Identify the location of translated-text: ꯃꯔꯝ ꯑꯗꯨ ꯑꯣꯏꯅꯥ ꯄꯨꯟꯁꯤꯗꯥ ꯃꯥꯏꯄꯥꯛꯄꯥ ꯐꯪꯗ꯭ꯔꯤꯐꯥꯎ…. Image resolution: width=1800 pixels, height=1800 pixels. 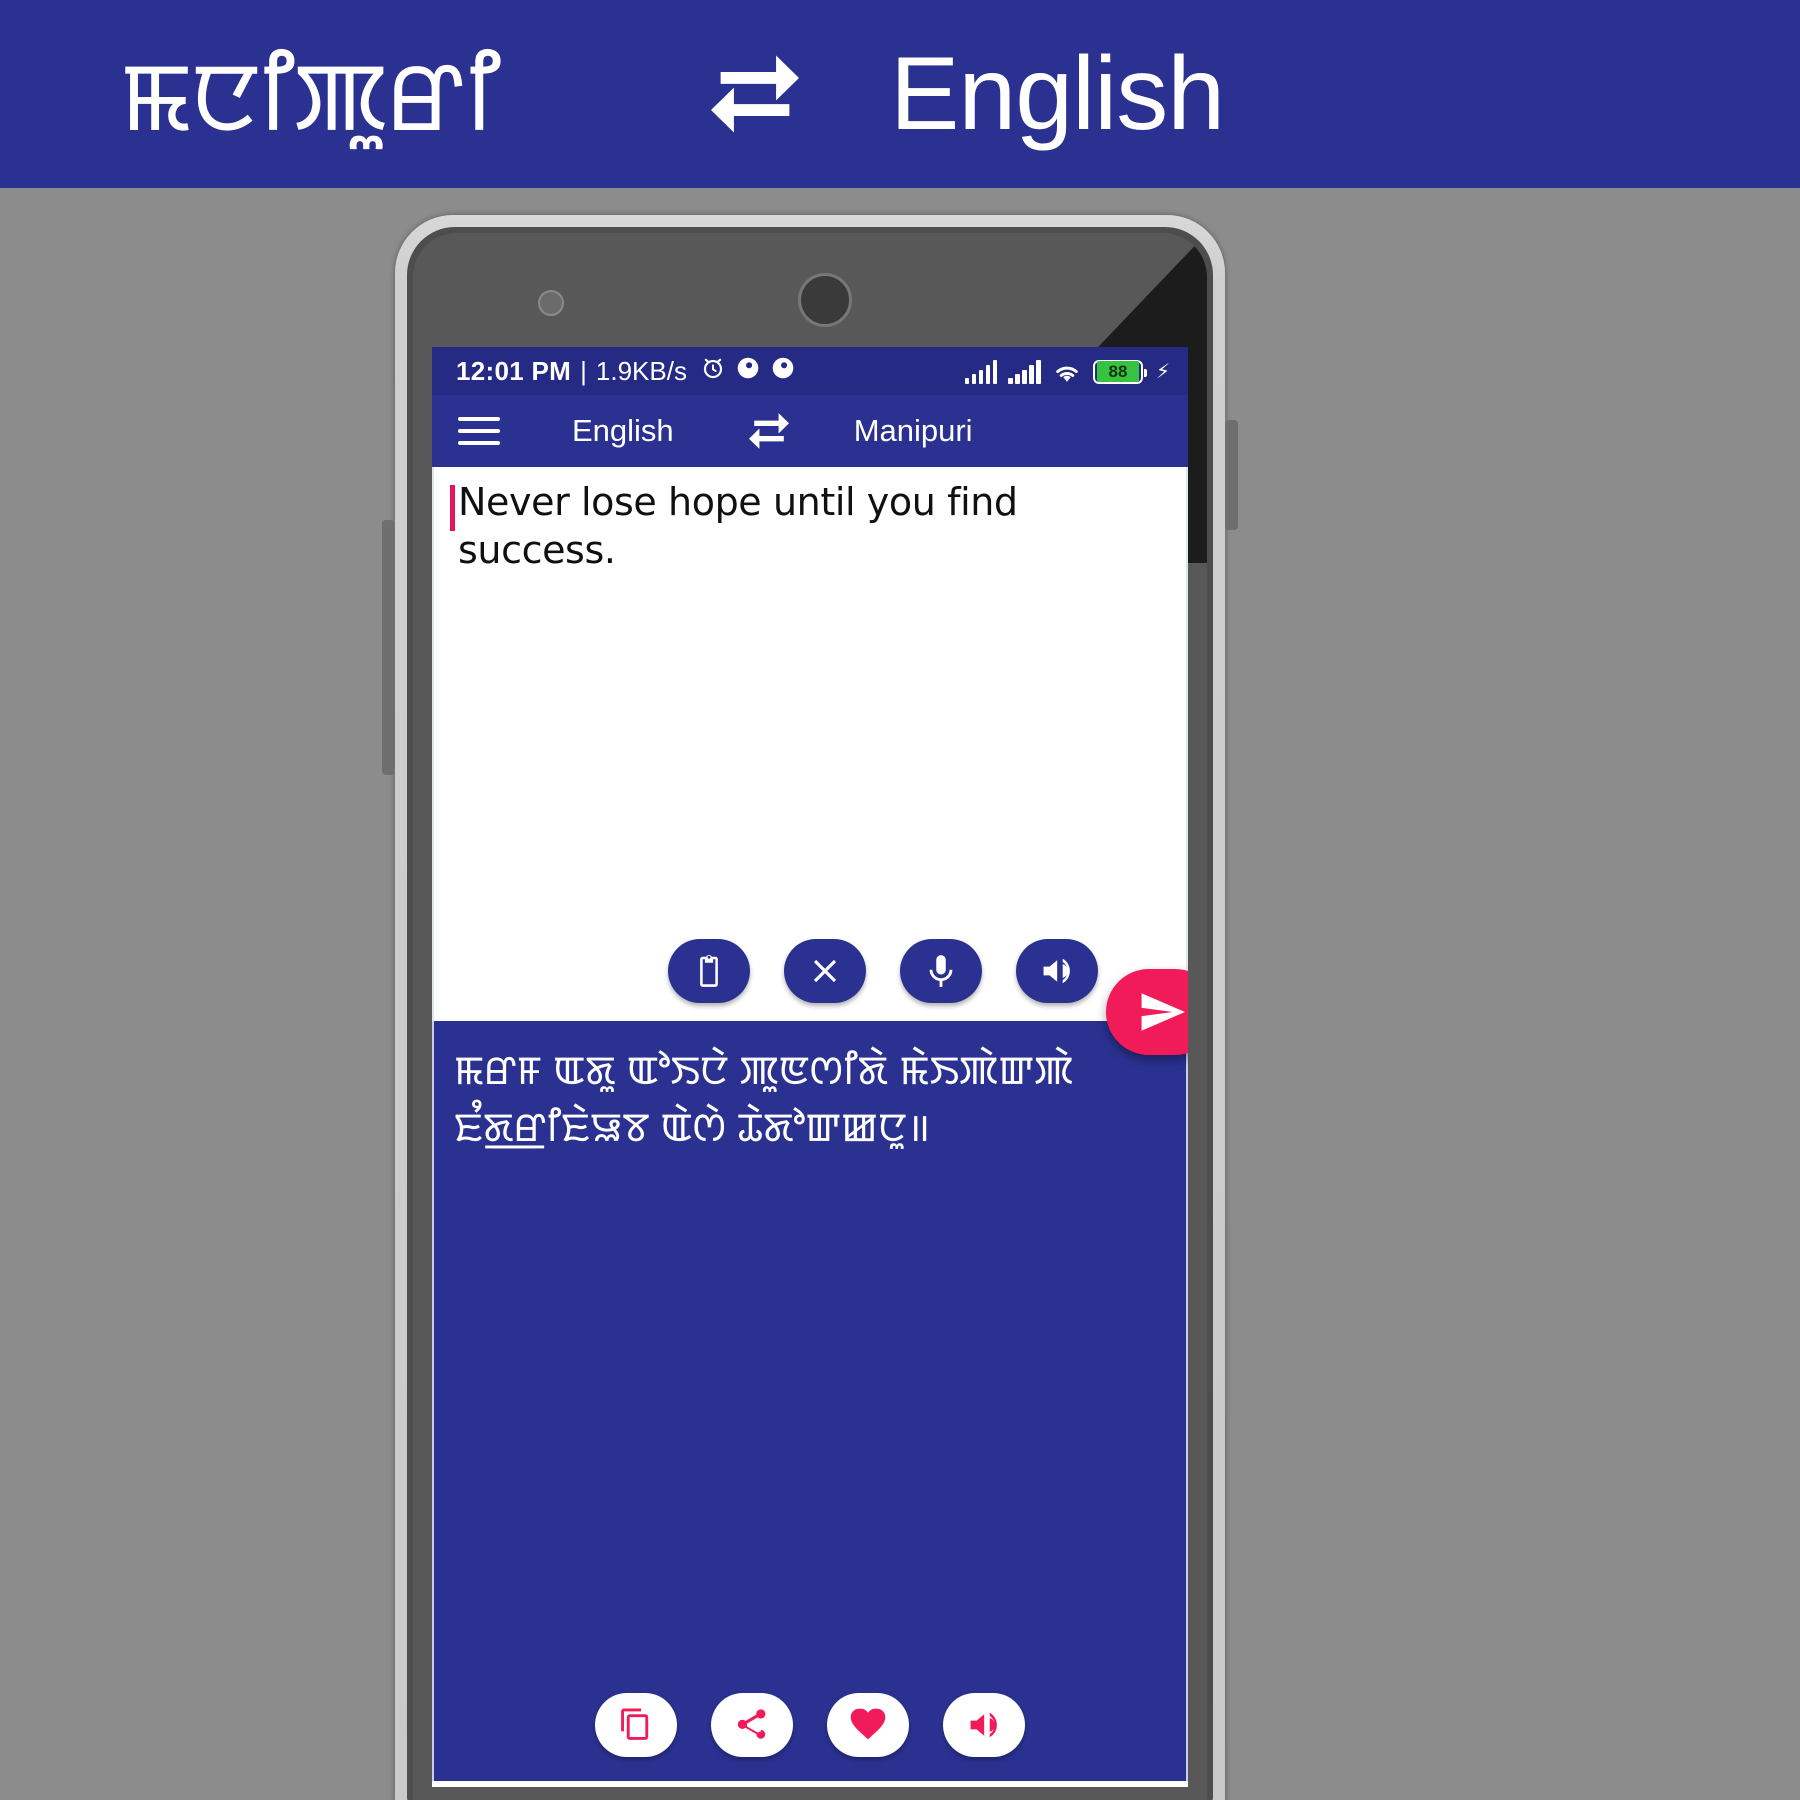
(764, 1097).